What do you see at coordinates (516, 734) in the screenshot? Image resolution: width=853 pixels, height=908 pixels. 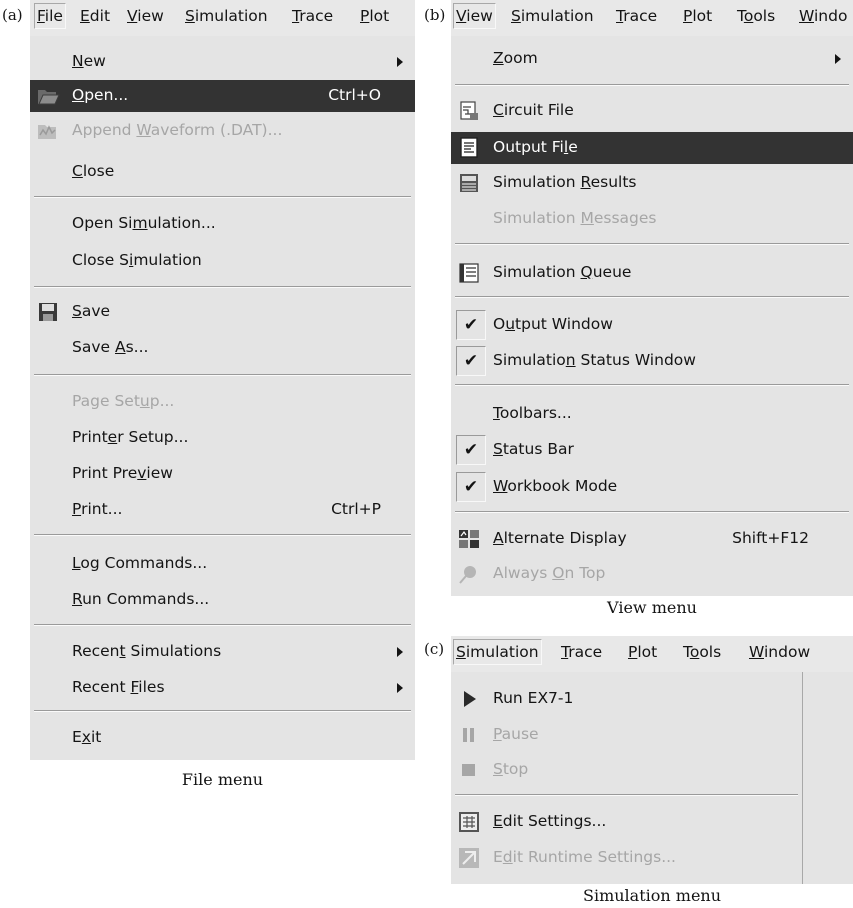 I see `menu-item-label: Pause` at bounding box center [516, 734].